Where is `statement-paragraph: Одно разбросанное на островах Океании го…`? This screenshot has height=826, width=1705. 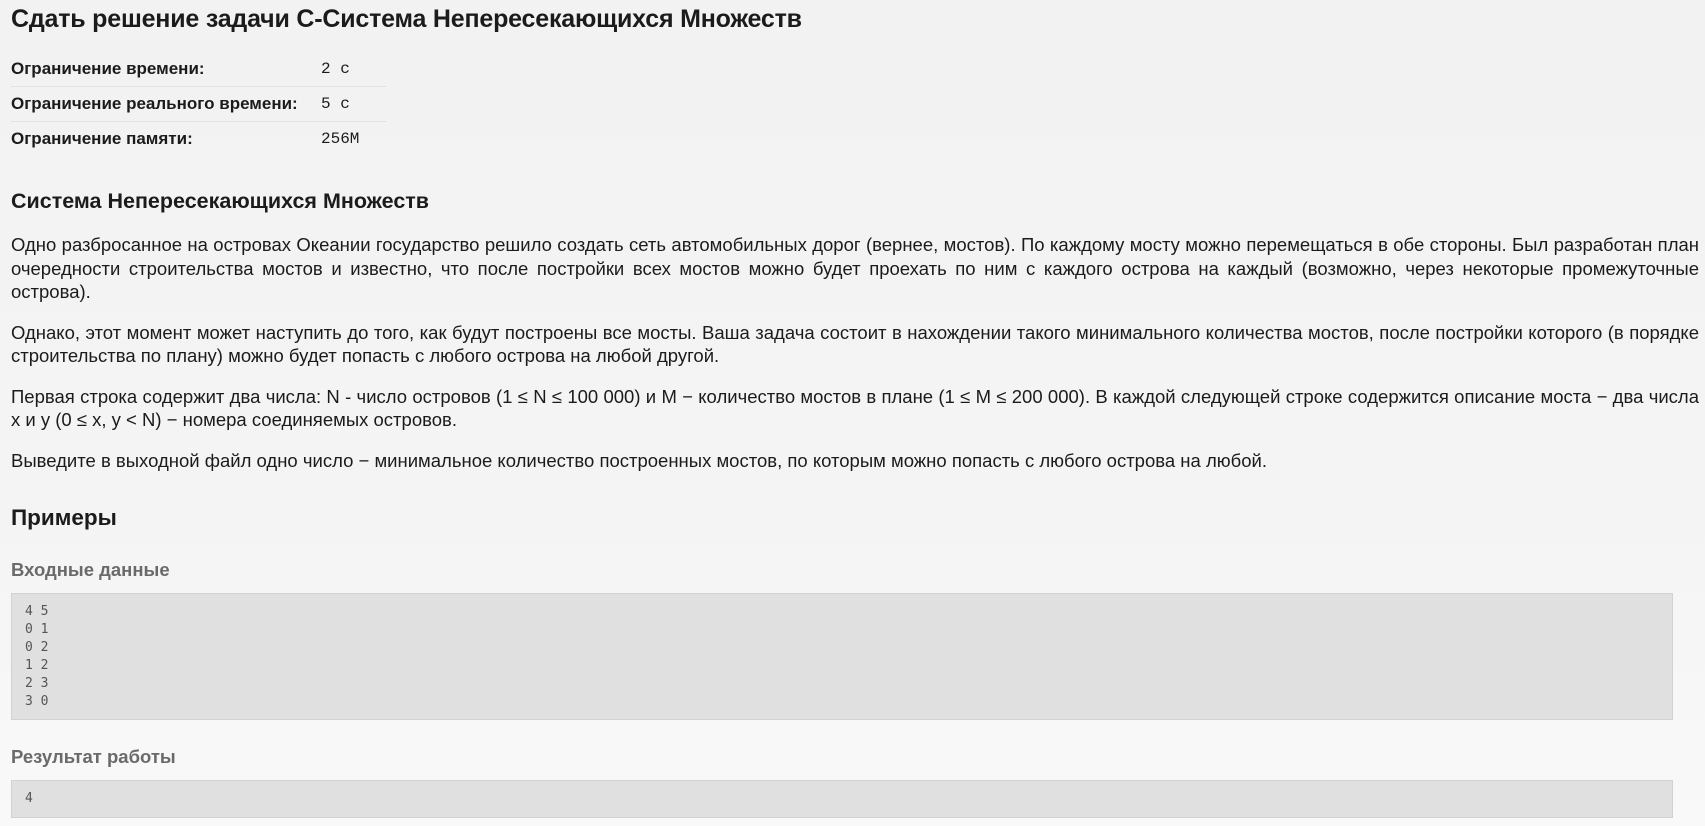 statement-paragraph: Одно разбросанное на островах Океании го… is located at coordinates (855, 268).